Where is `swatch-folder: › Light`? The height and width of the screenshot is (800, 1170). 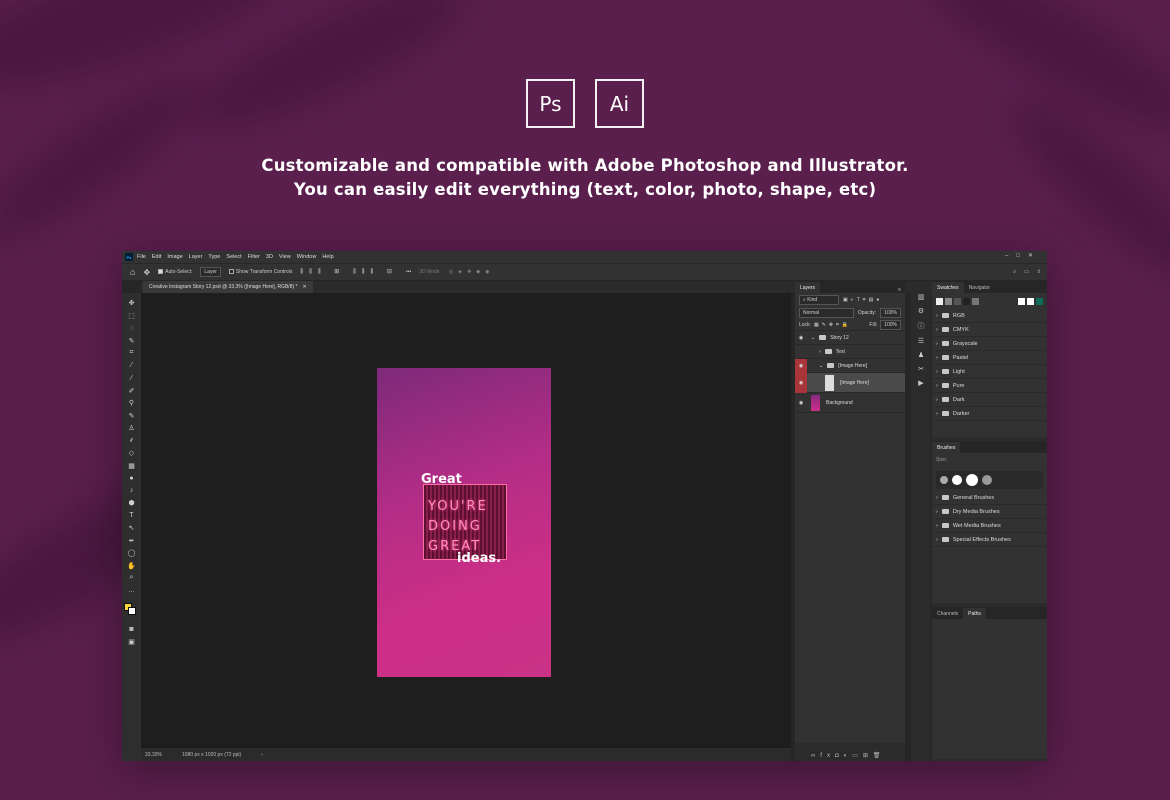
swatch-folder: › Light is located at coordinates (989, 372).